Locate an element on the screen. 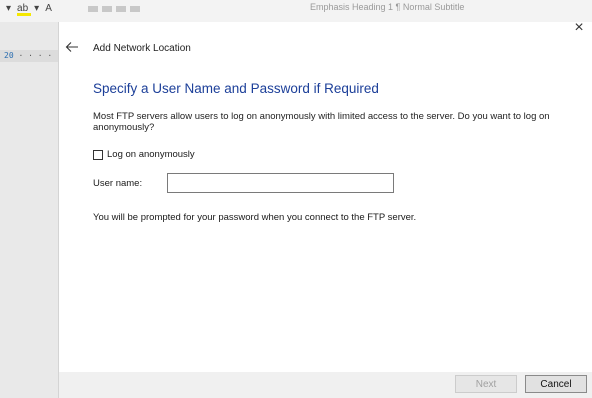 This screenshot has height=398, width=592. log-on-anonymously-label: Log on anonymously is located at coordinates (151, 154).